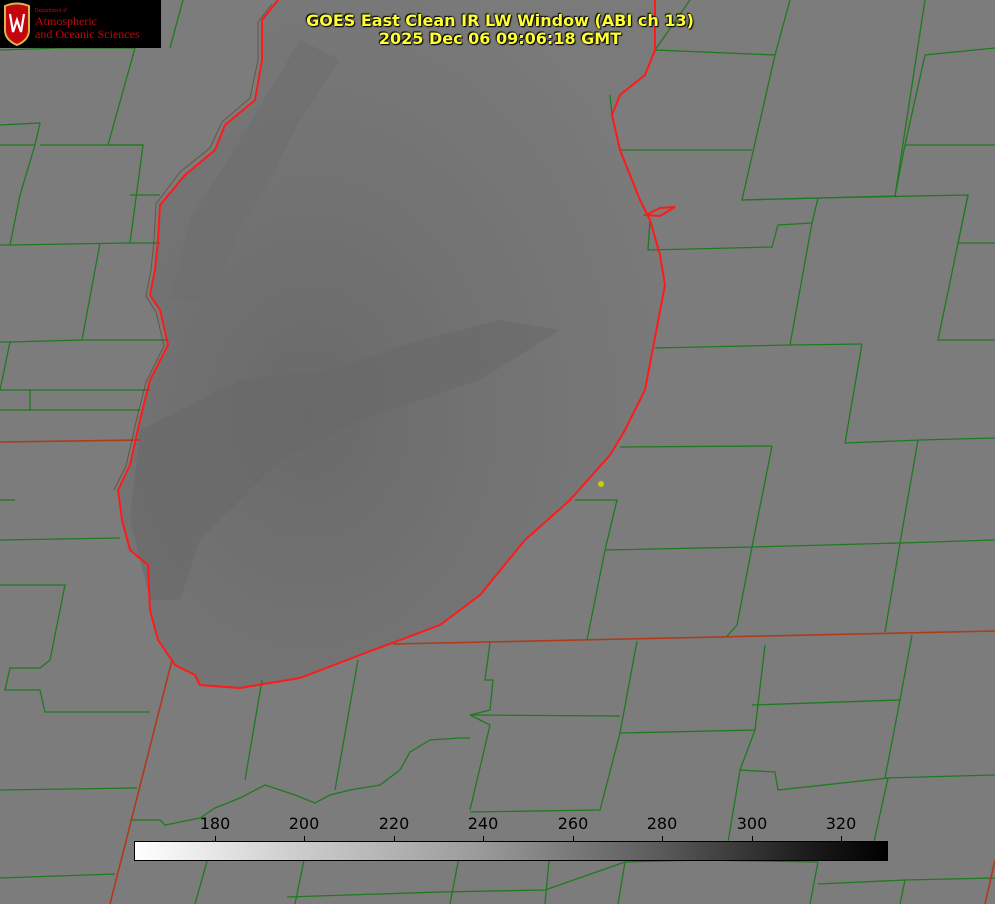 This screenshot has width=995, height=904. What do you see at coordinates (304, 823) in the screenshot?
I see `colorbar-tick-label: 200` at bounding box center [304, 823].